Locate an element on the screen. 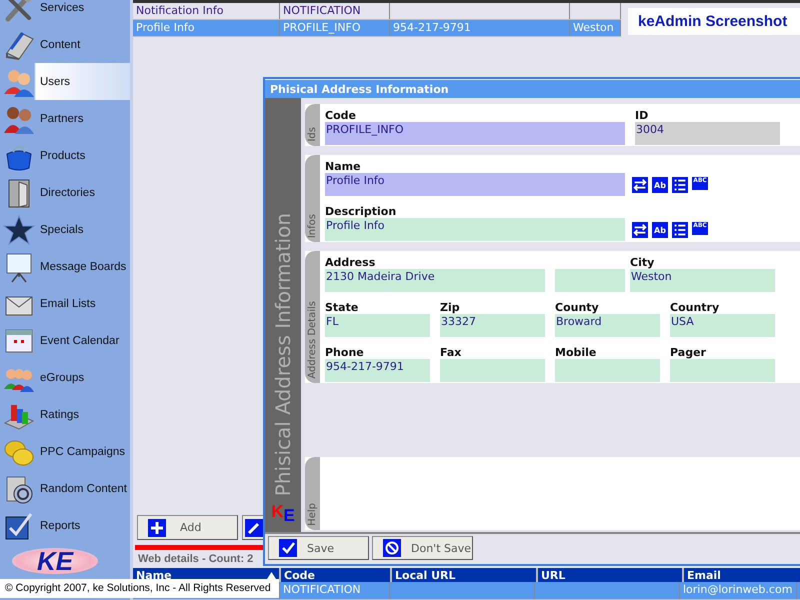 The width and height of the screenshot is (800, 600). sidebar-item: Directories is located at coordinates (65, 192).